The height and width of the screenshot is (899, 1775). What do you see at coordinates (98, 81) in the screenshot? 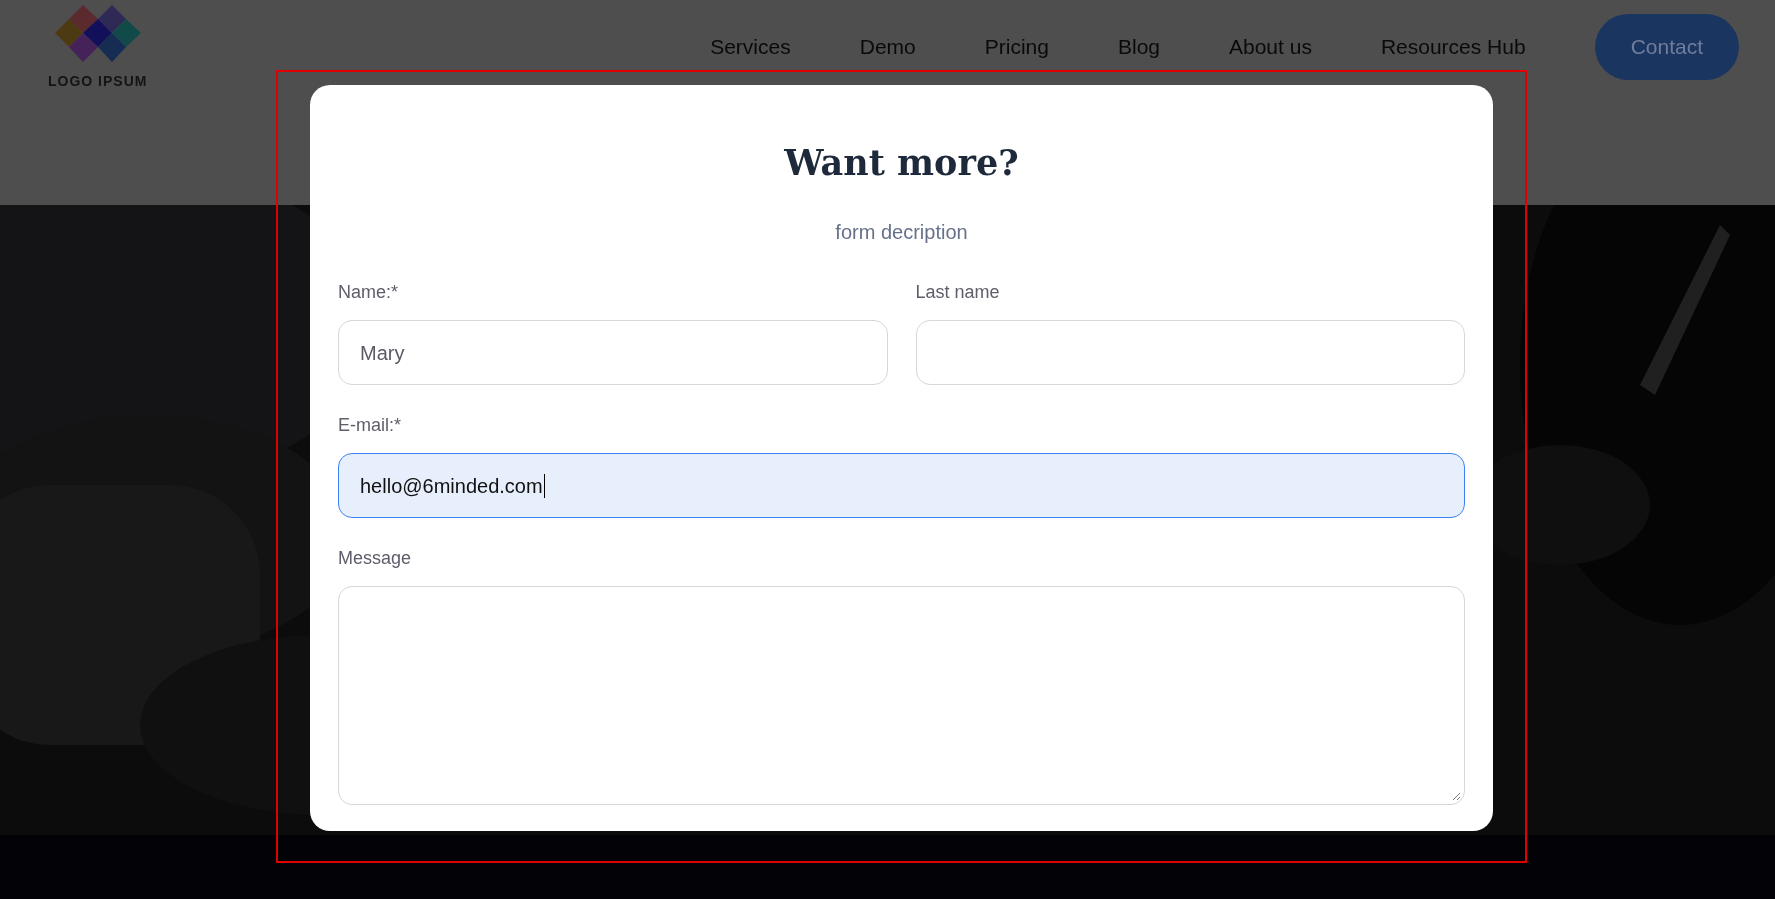
I see `logo-text: LOGO IPSUM` at bounding box center [98, 81].